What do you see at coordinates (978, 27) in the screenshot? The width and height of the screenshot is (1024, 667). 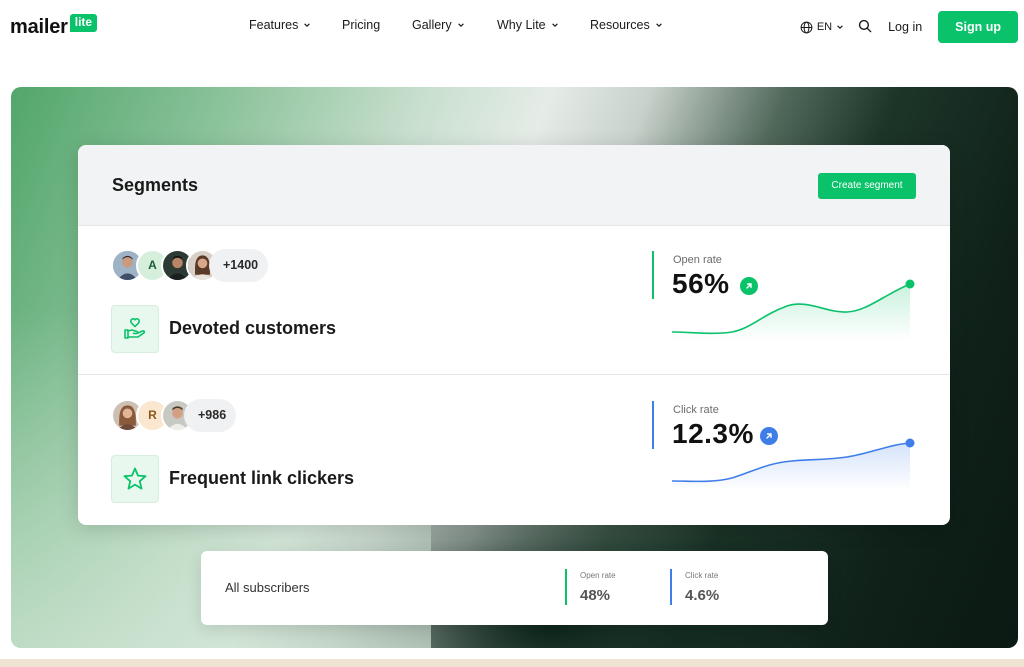 I see `signup-button: Sign up` at bounding box center [978, 27].